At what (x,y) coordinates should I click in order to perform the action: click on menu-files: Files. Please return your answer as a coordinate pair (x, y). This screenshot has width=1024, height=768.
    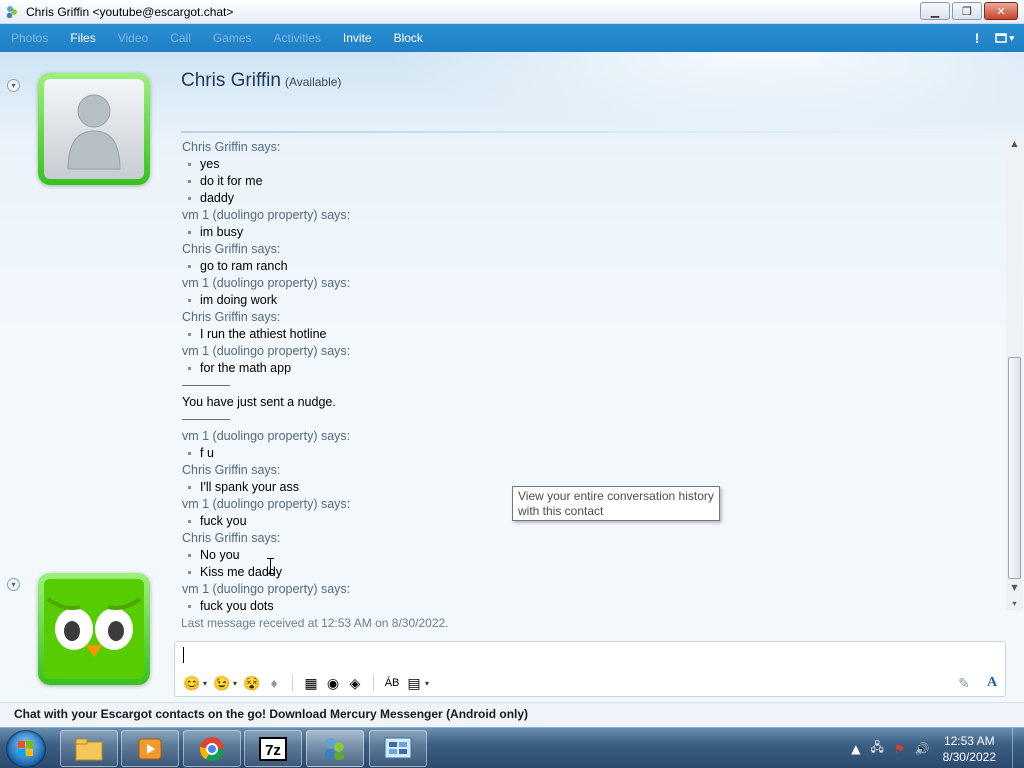
    Looking at the image, I should click on (82, 38).